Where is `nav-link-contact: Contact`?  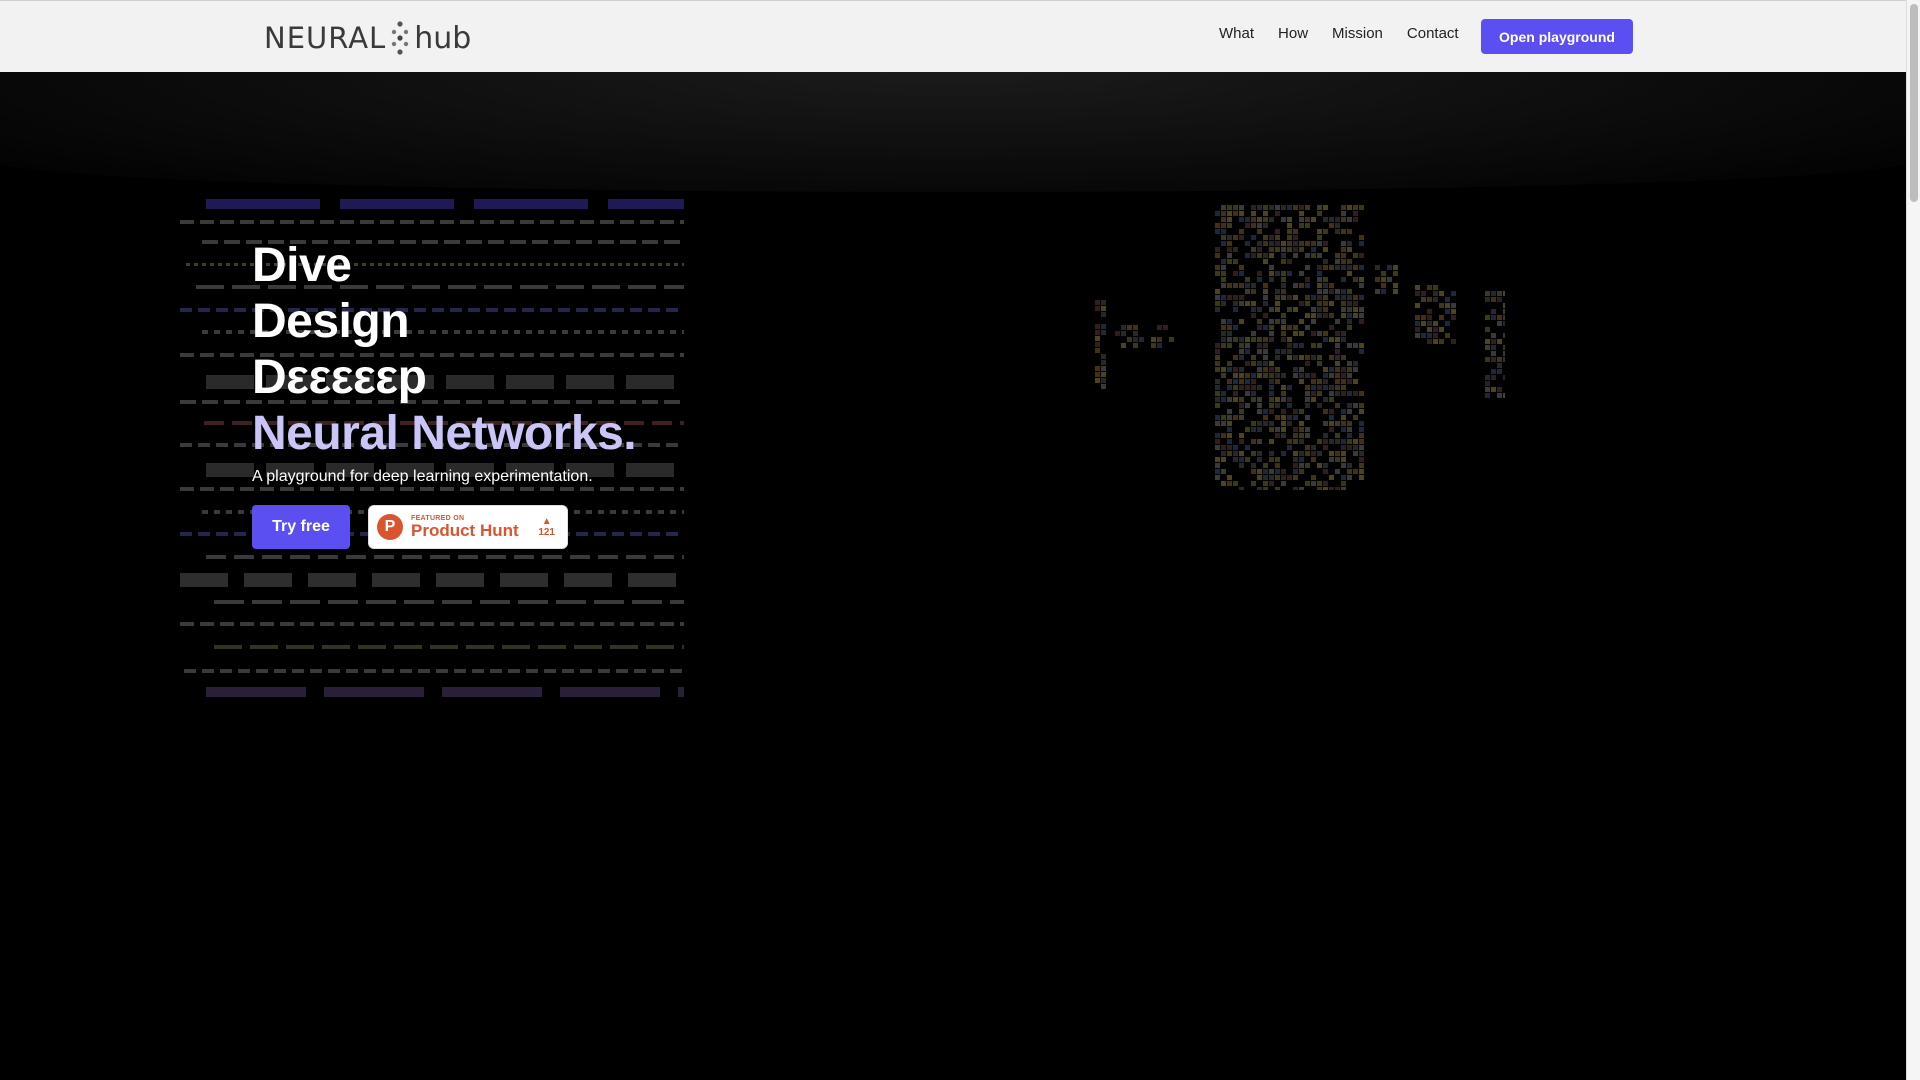 nav-link-contact: Contact is located at coordinates (1433, 33).